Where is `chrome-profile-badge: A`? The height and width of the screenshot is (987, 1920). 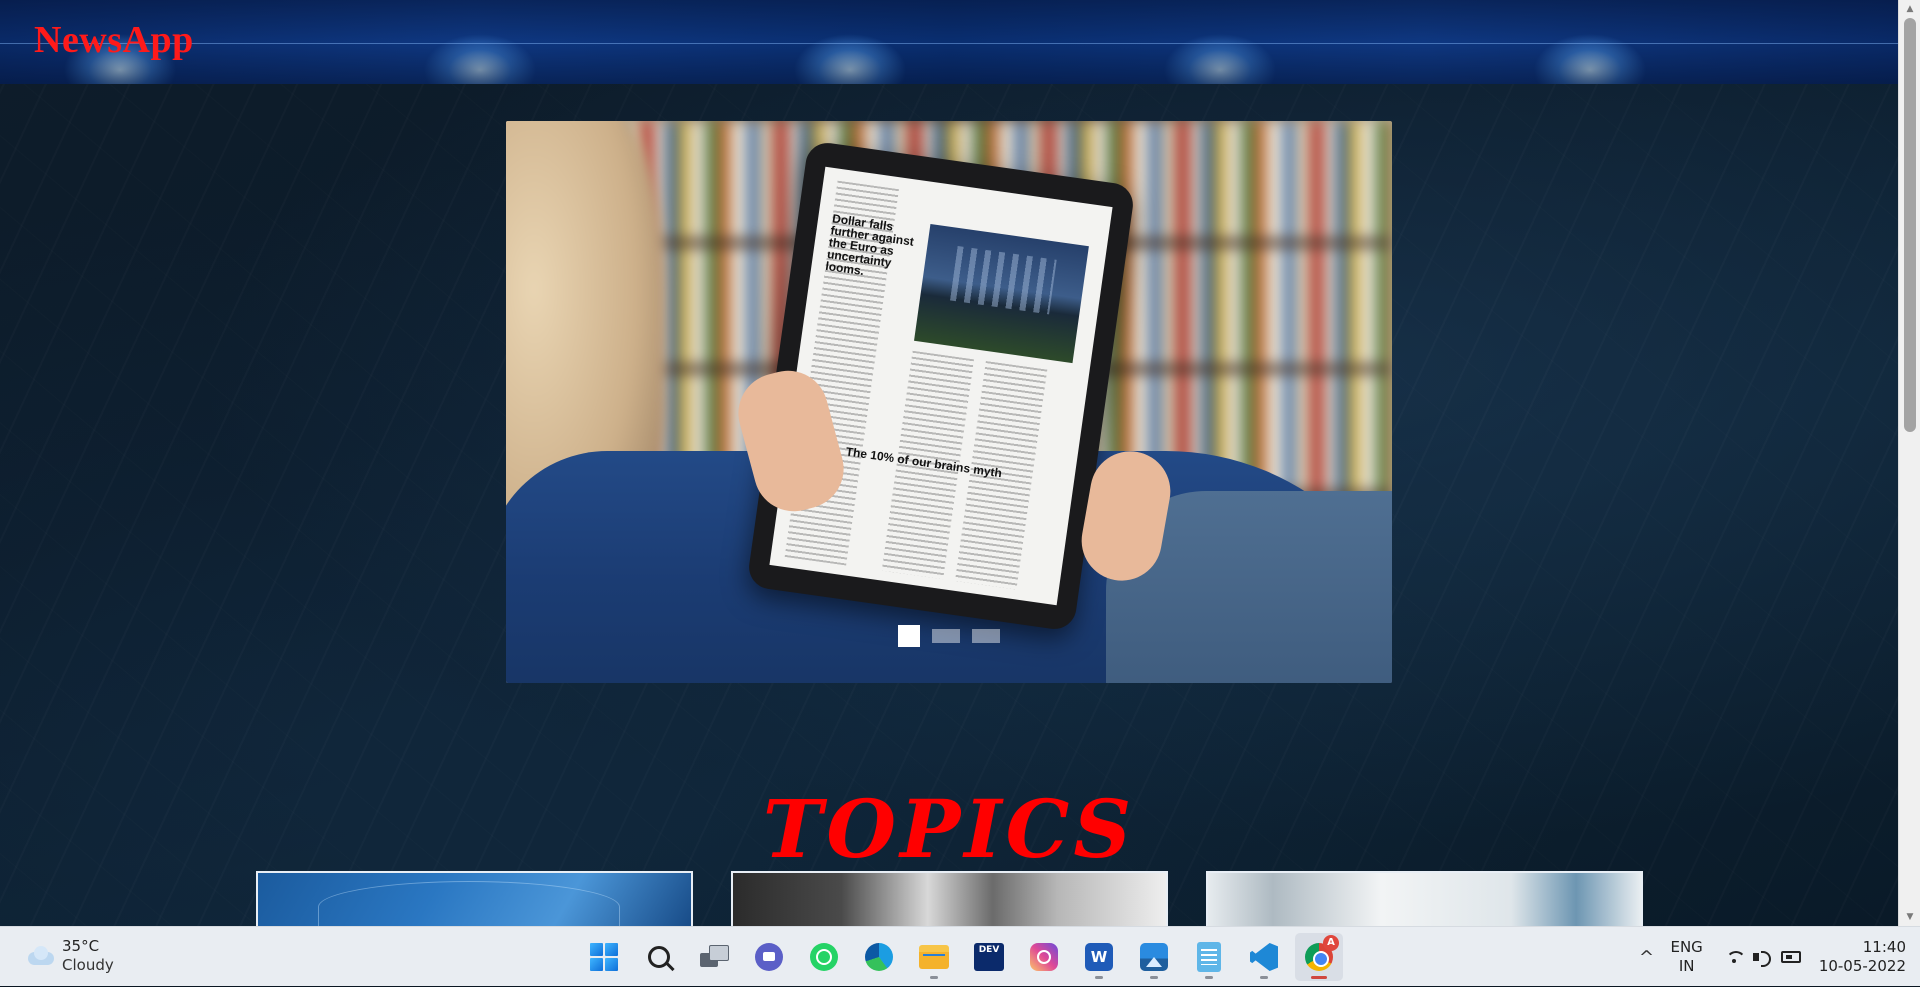 chrome-profile-badge: A is located at coordinates (1331, 943).